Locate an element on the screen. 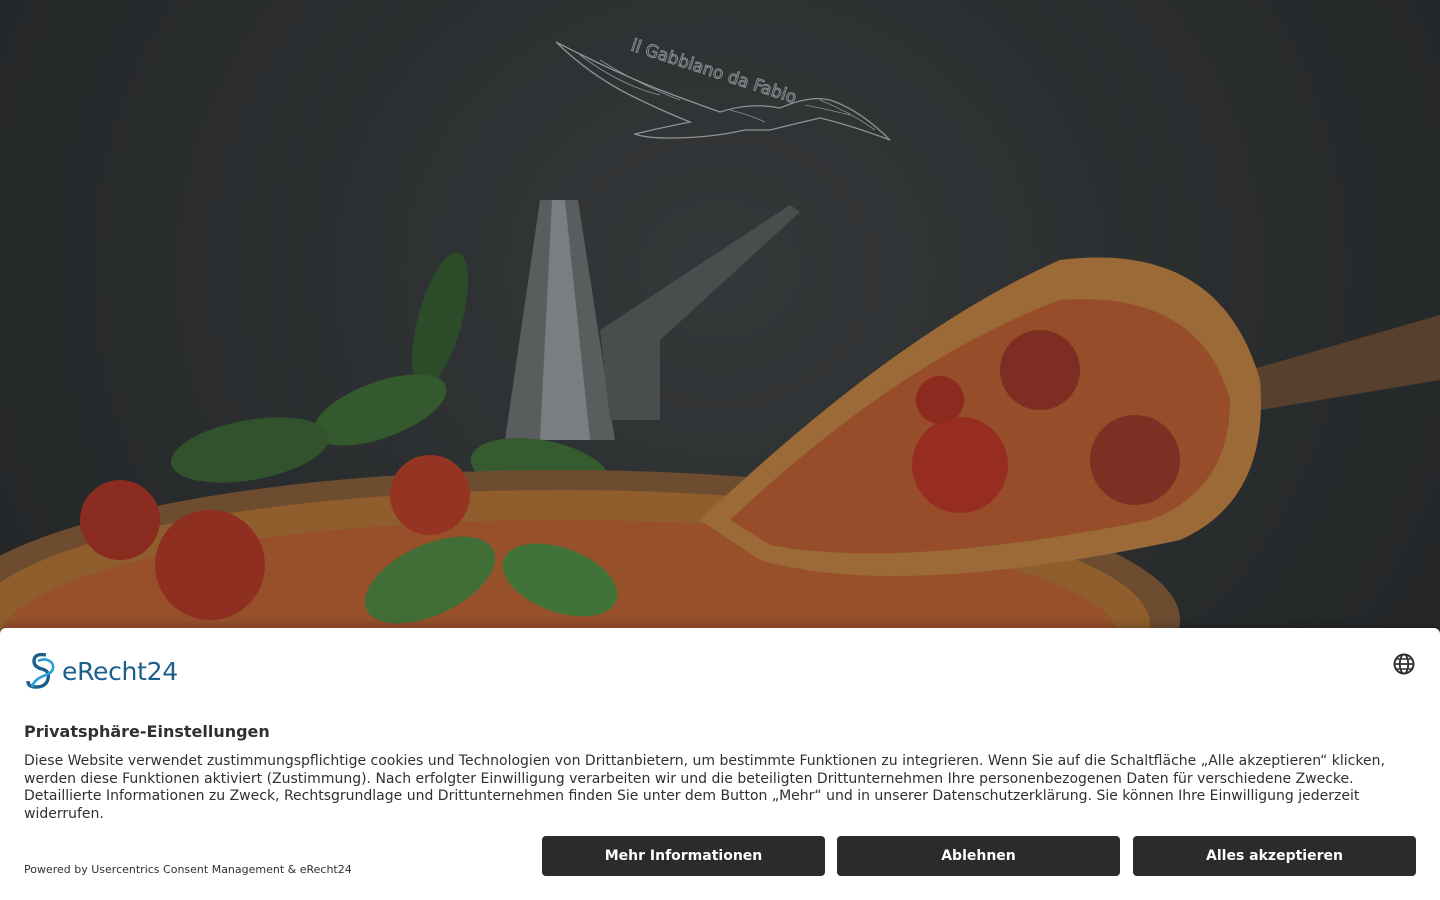 The height and width of the screenshot is (900, 1440). language-button is located at coordinates (1404, 664).